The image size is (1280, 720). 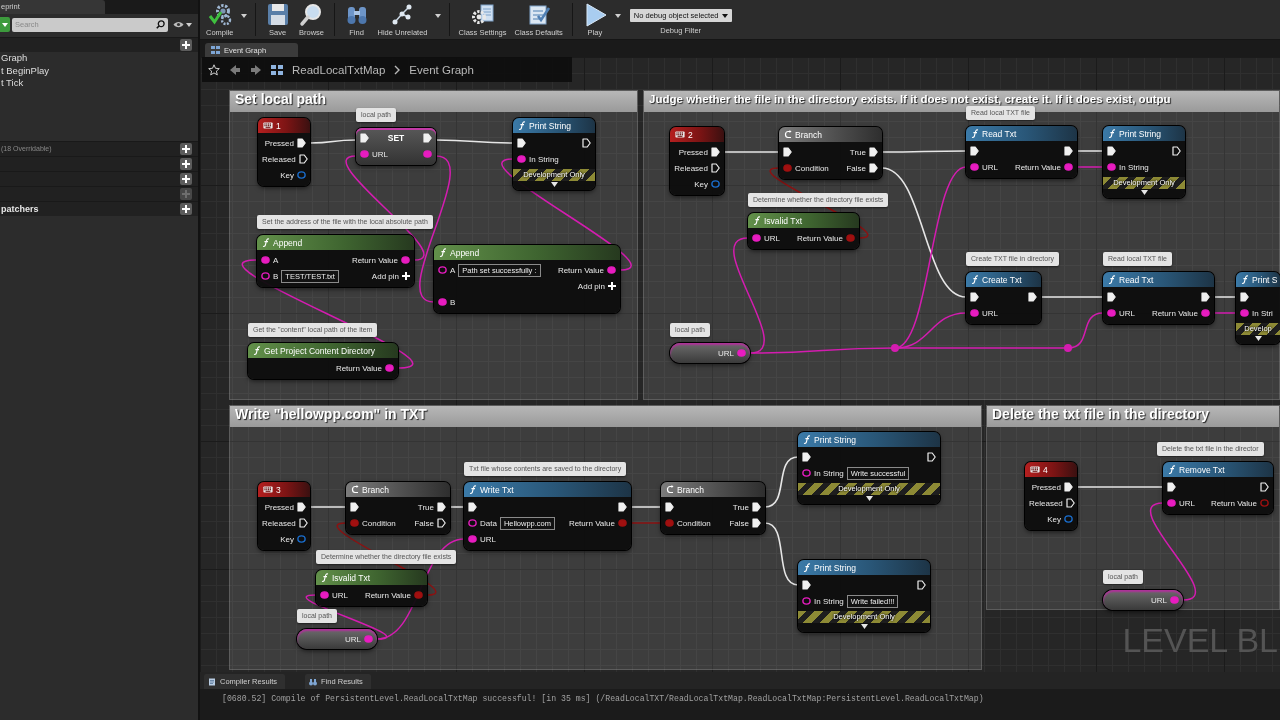 I want to click on tree-item: t BeginPlay, so click(x=99, y=70).